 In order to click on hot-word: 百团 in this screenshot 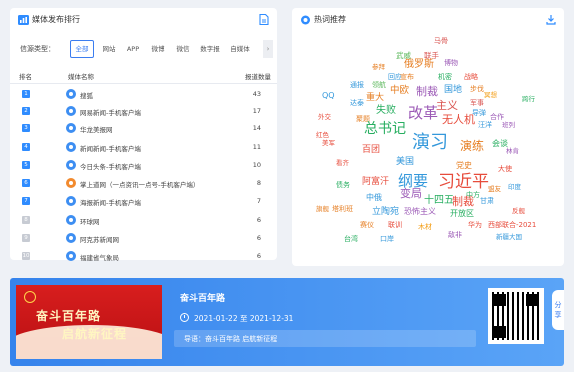, I will do `click(371, 150)`.